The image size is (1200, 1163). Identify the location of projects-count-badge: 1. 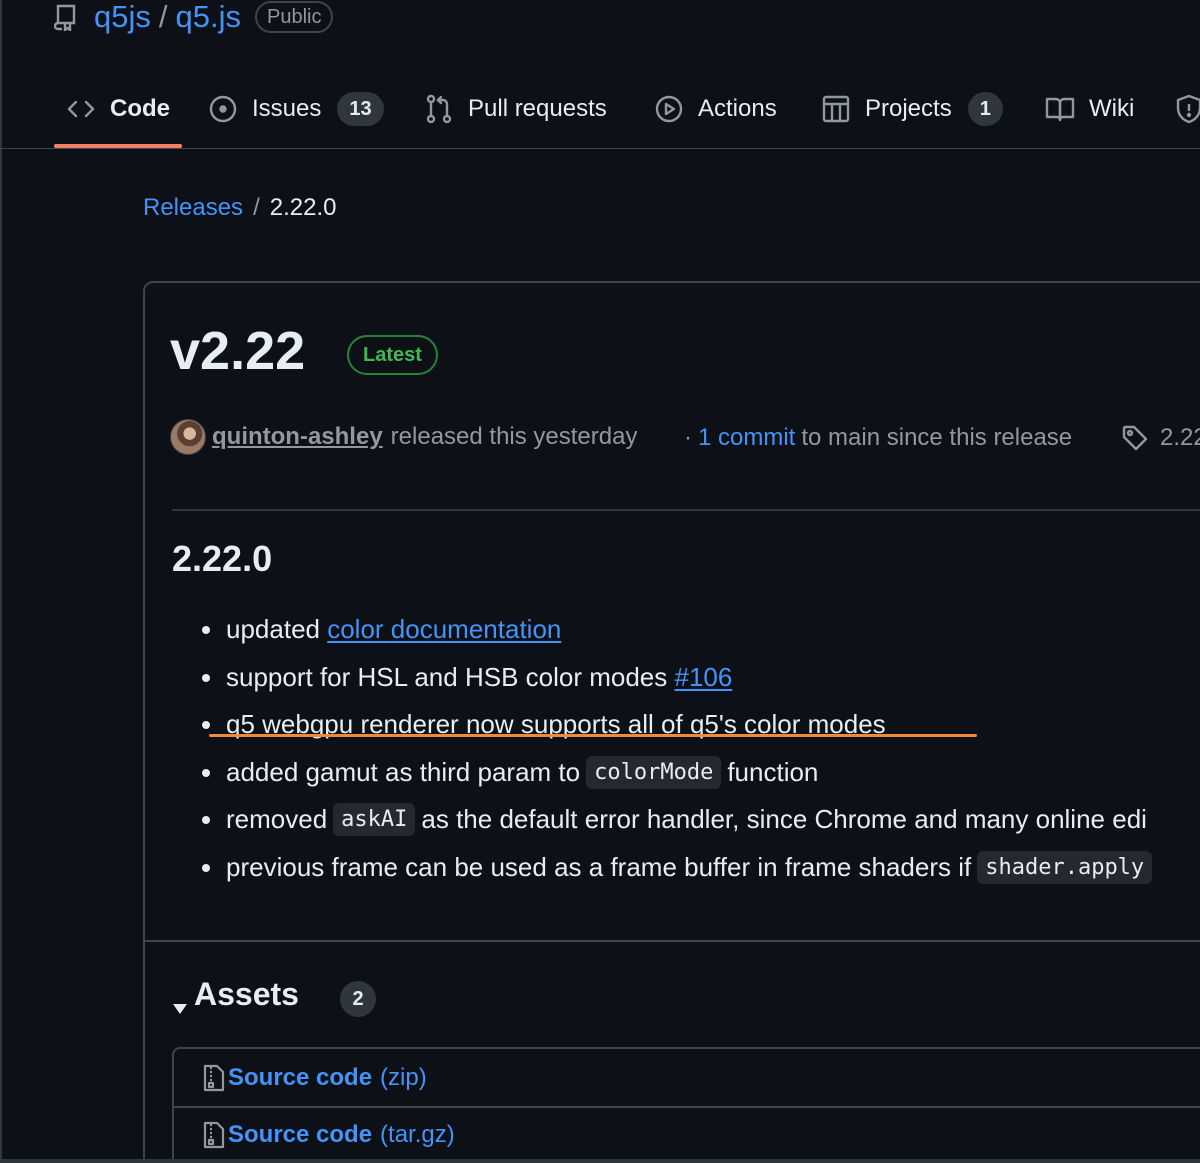
(985, 109).